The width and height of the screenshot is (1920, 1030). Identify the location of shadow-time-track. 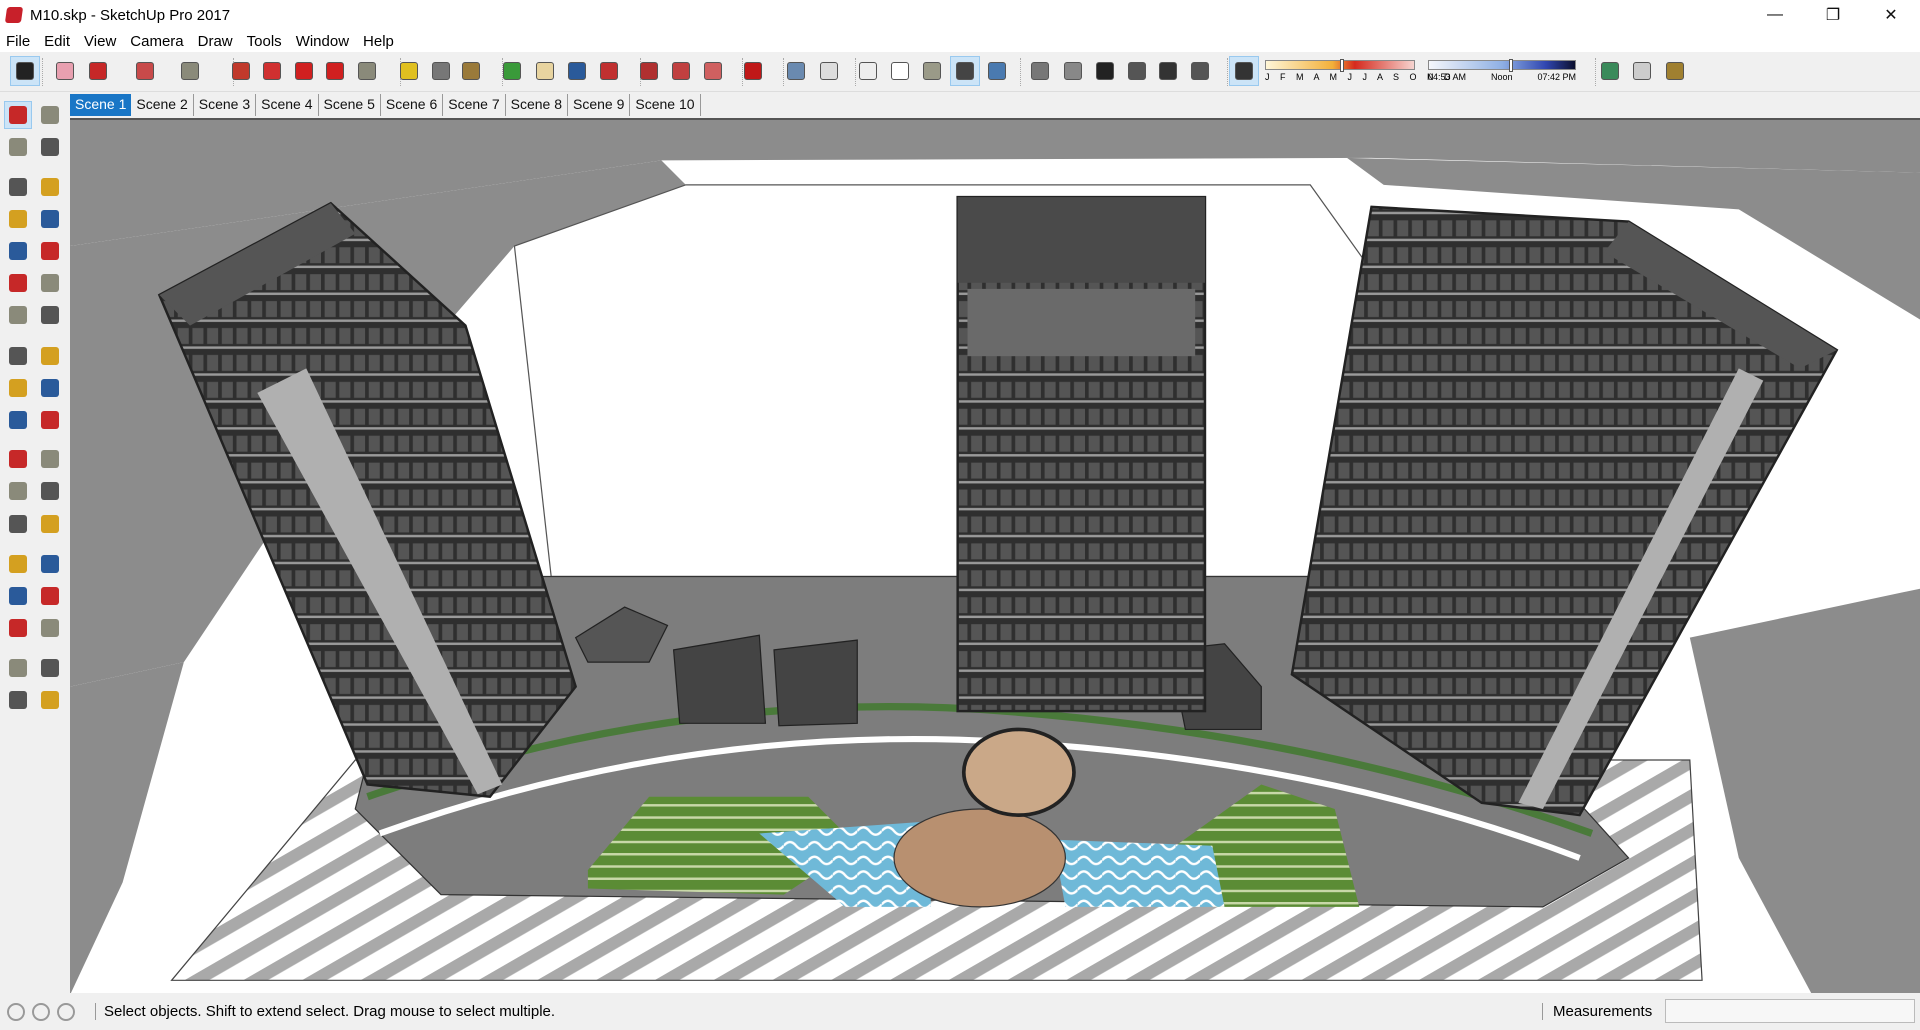
(1502, 65).